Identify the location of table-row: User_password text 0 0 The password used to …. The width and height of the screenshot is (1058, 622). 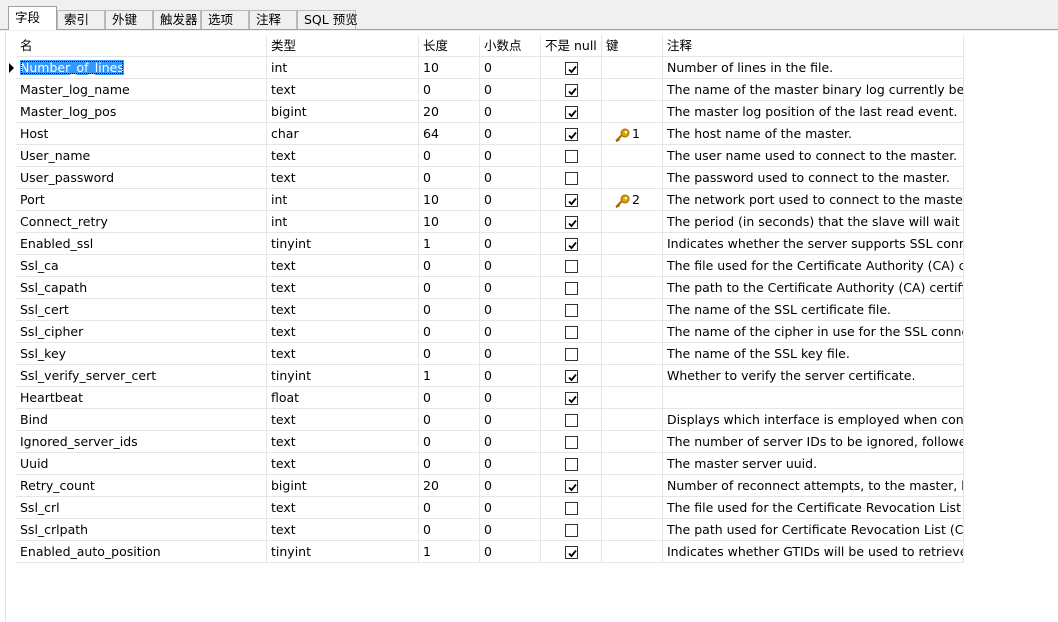
(485, 178).